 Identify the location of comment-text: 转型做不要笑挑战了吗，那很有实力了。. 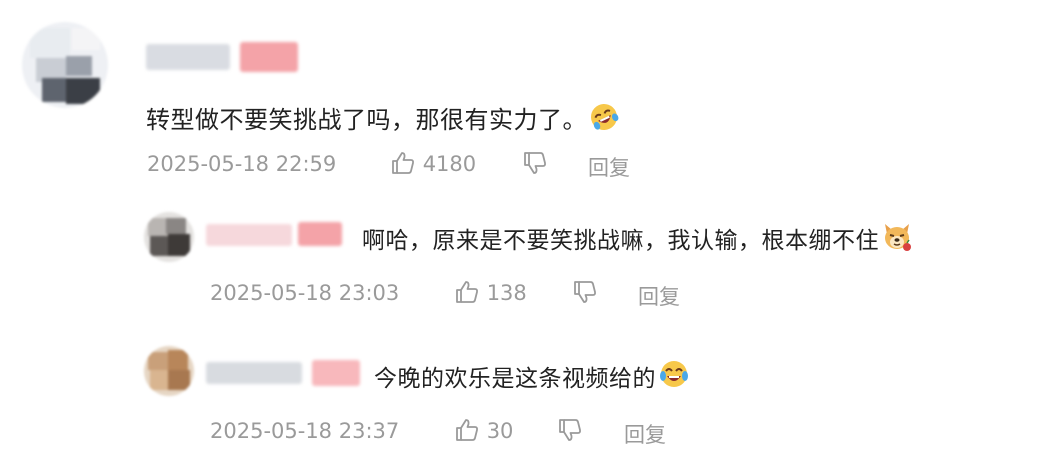
(382, 119).